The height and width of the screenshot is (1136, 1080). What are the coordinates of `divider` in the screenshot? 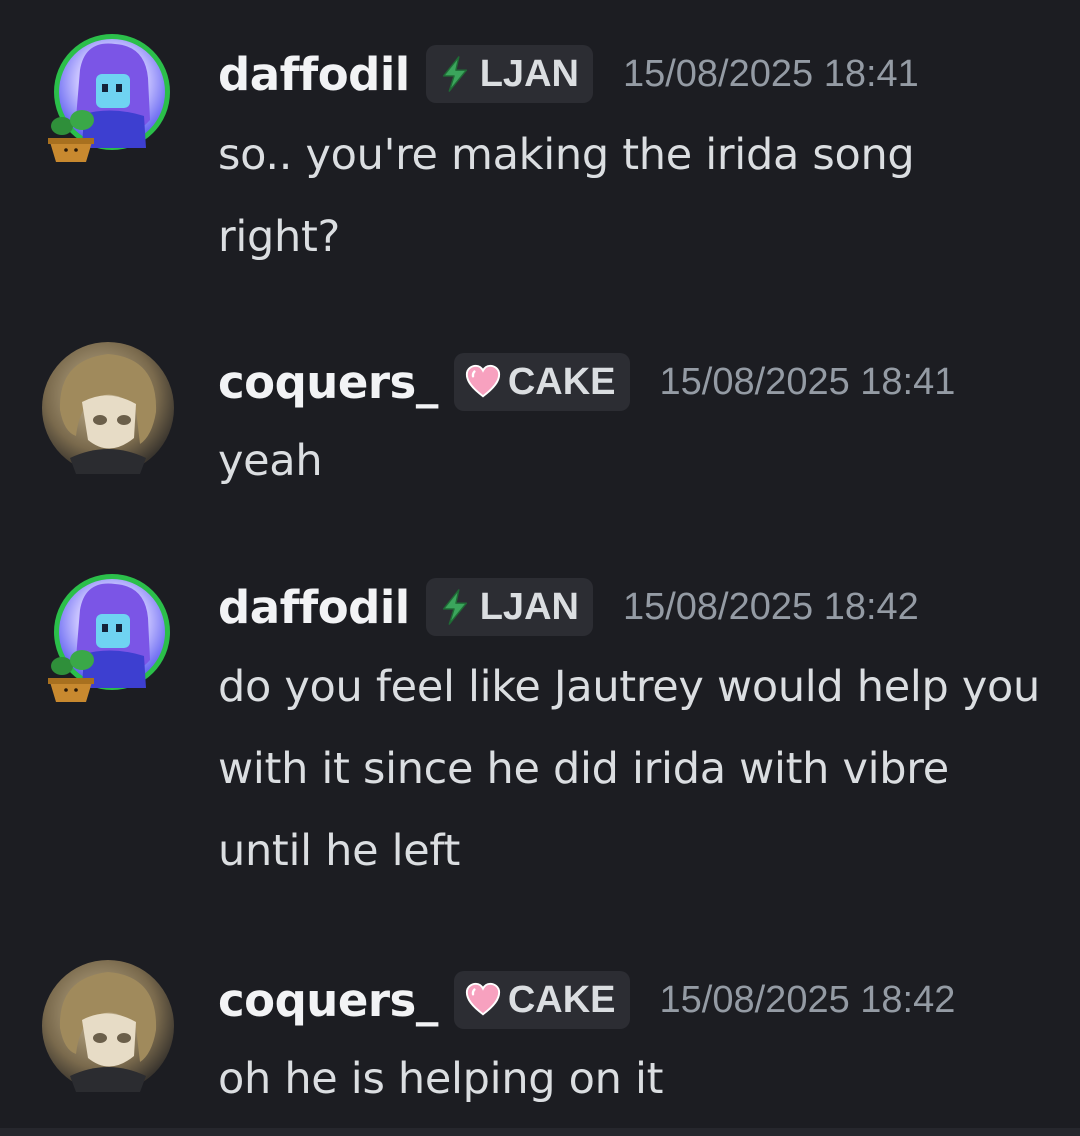 It's located at (540, 1132).